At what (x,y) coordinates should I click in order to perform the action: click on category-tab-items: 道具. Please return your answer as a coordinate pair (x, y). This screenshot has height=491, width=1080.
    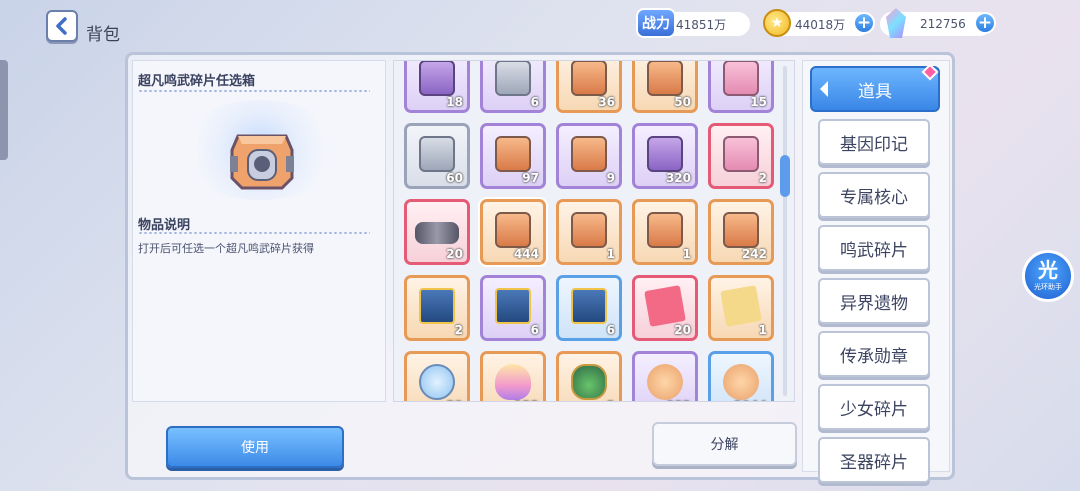
    Looking at the image, I should click on (875, 87).